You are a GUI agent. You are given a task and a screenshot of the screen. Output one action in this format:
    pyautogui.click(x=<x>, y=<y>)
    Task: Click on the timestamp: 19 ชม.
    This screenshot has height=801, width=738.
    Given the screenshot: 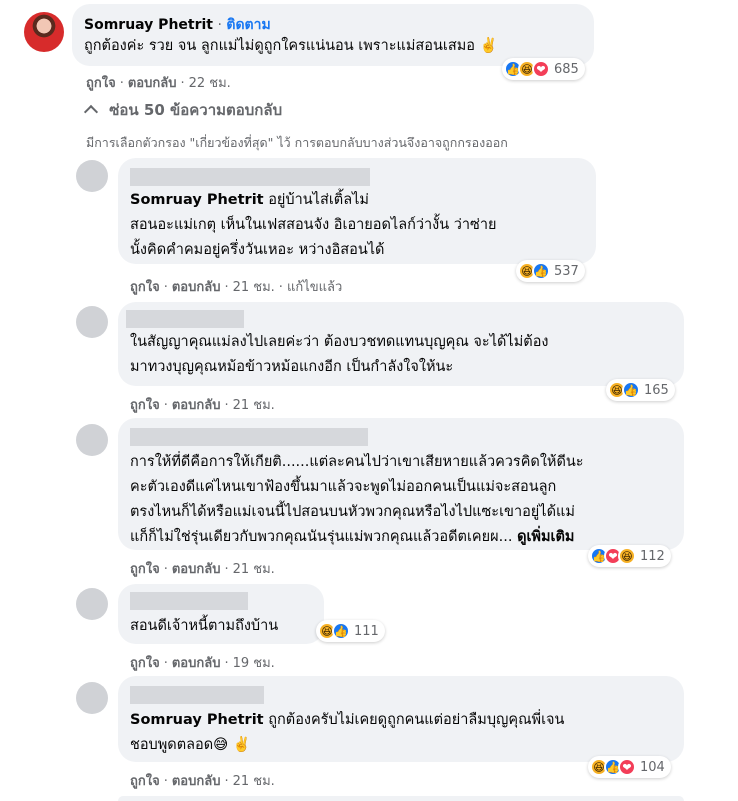 What is the action you would take?
    pyautogui.click(x=254, y=663)
    